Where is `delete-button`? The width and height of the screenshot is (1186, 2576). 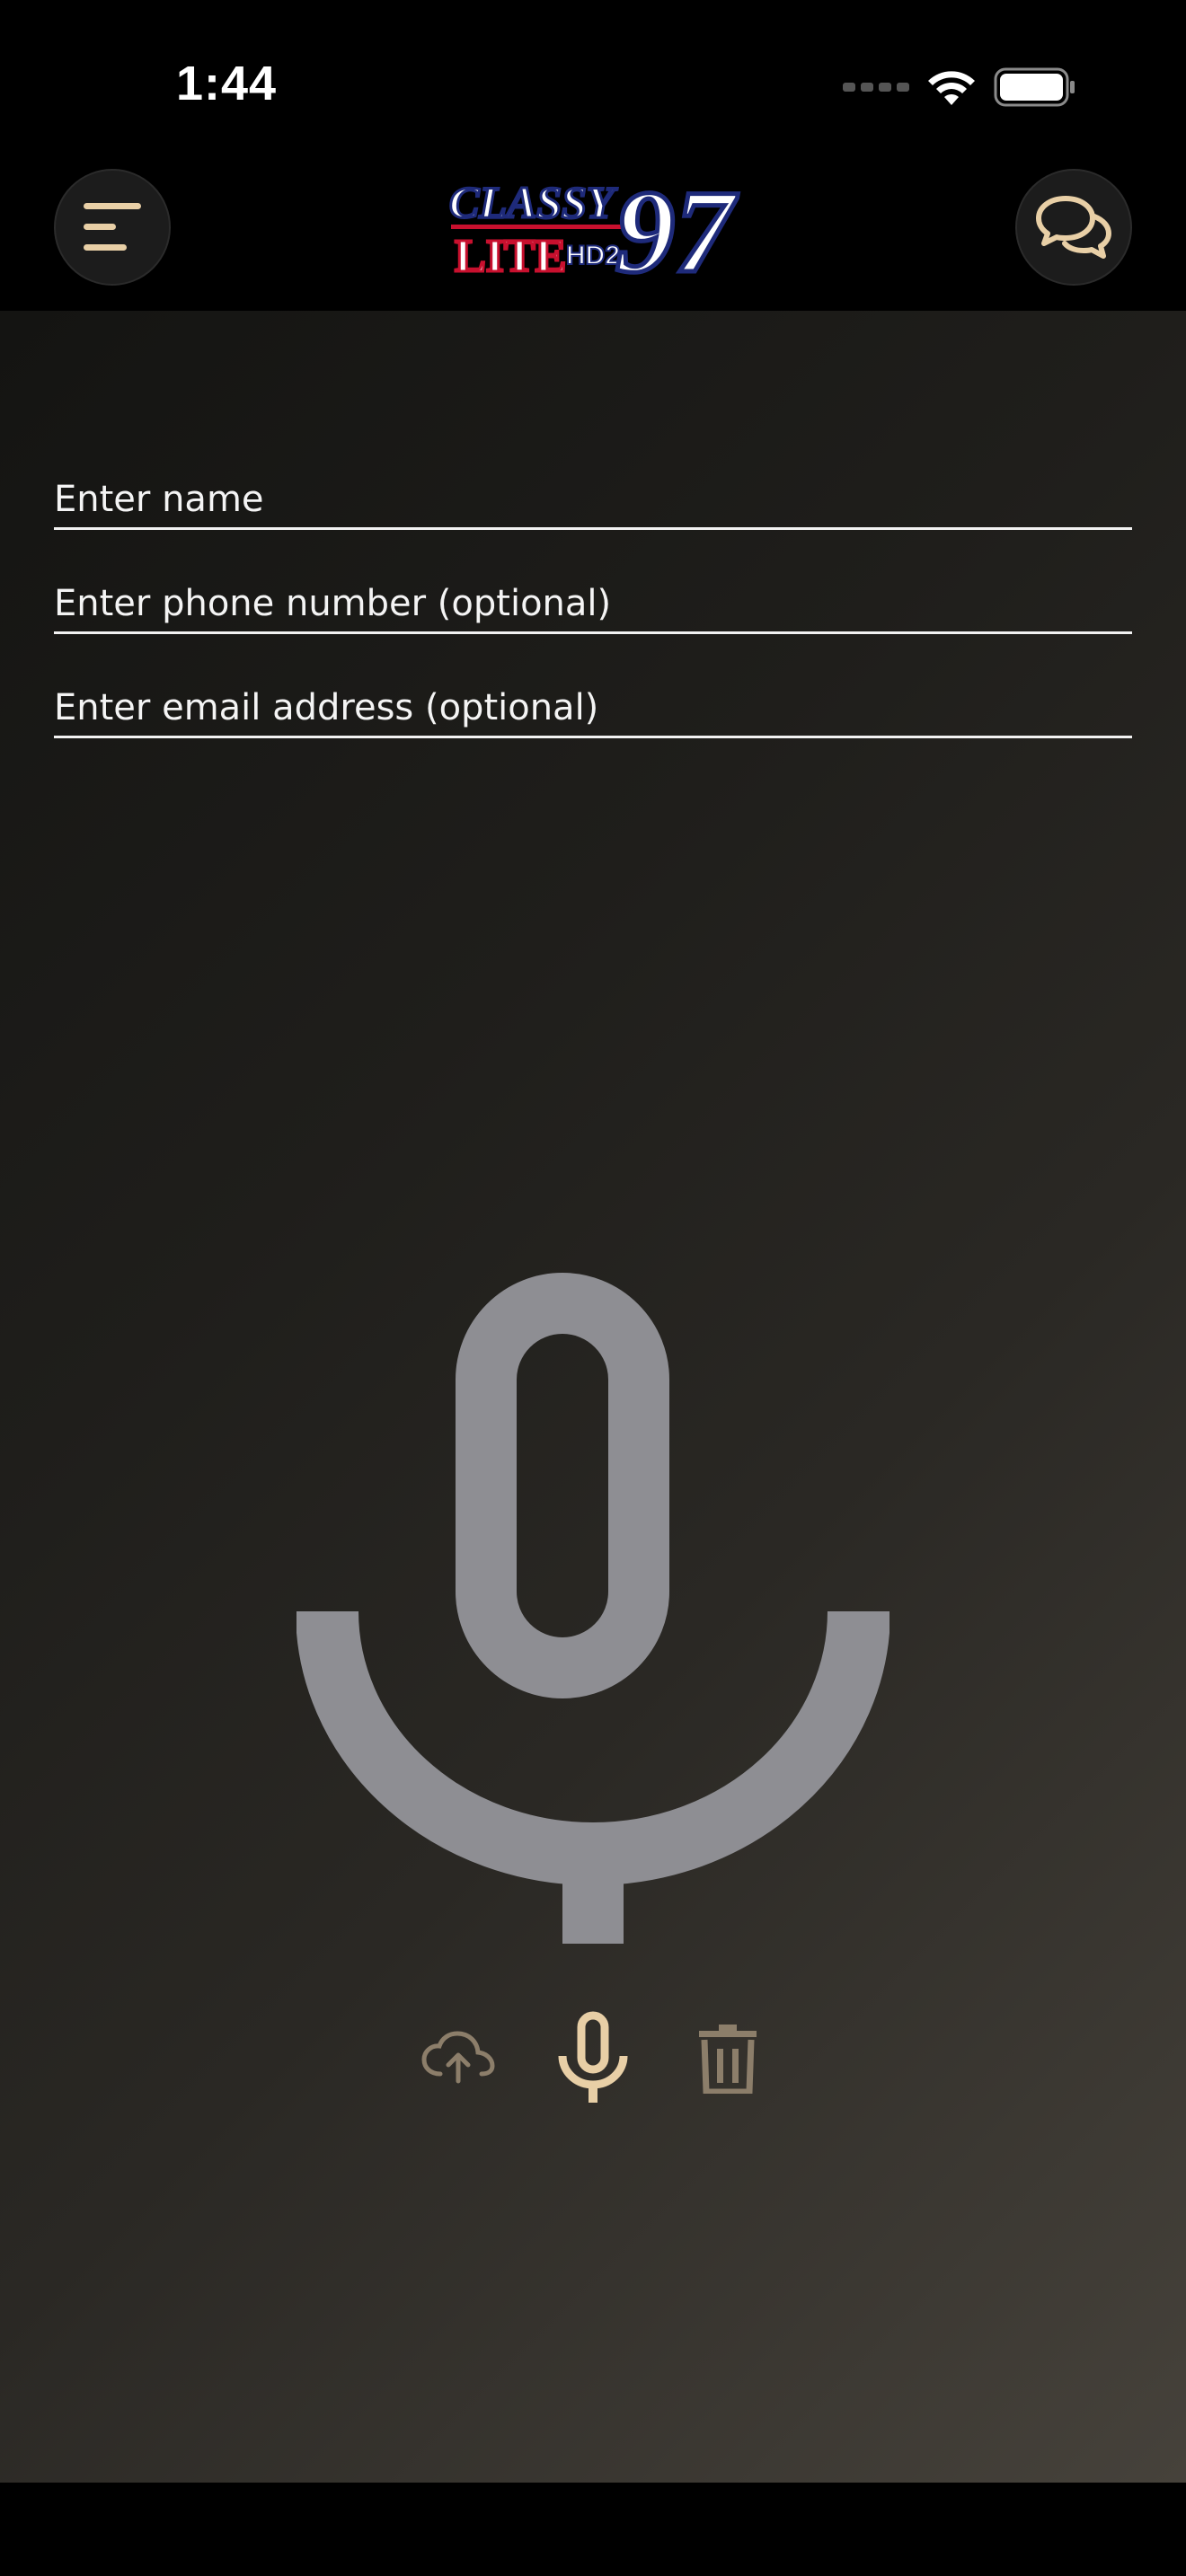
delete-button is located at coordinates (728, 2057).